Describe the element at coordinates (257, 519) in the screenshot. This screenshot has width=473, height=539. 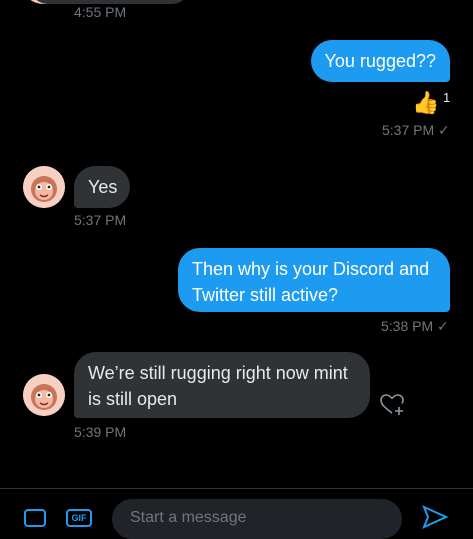
I see `message-input: Start a message` at that location.